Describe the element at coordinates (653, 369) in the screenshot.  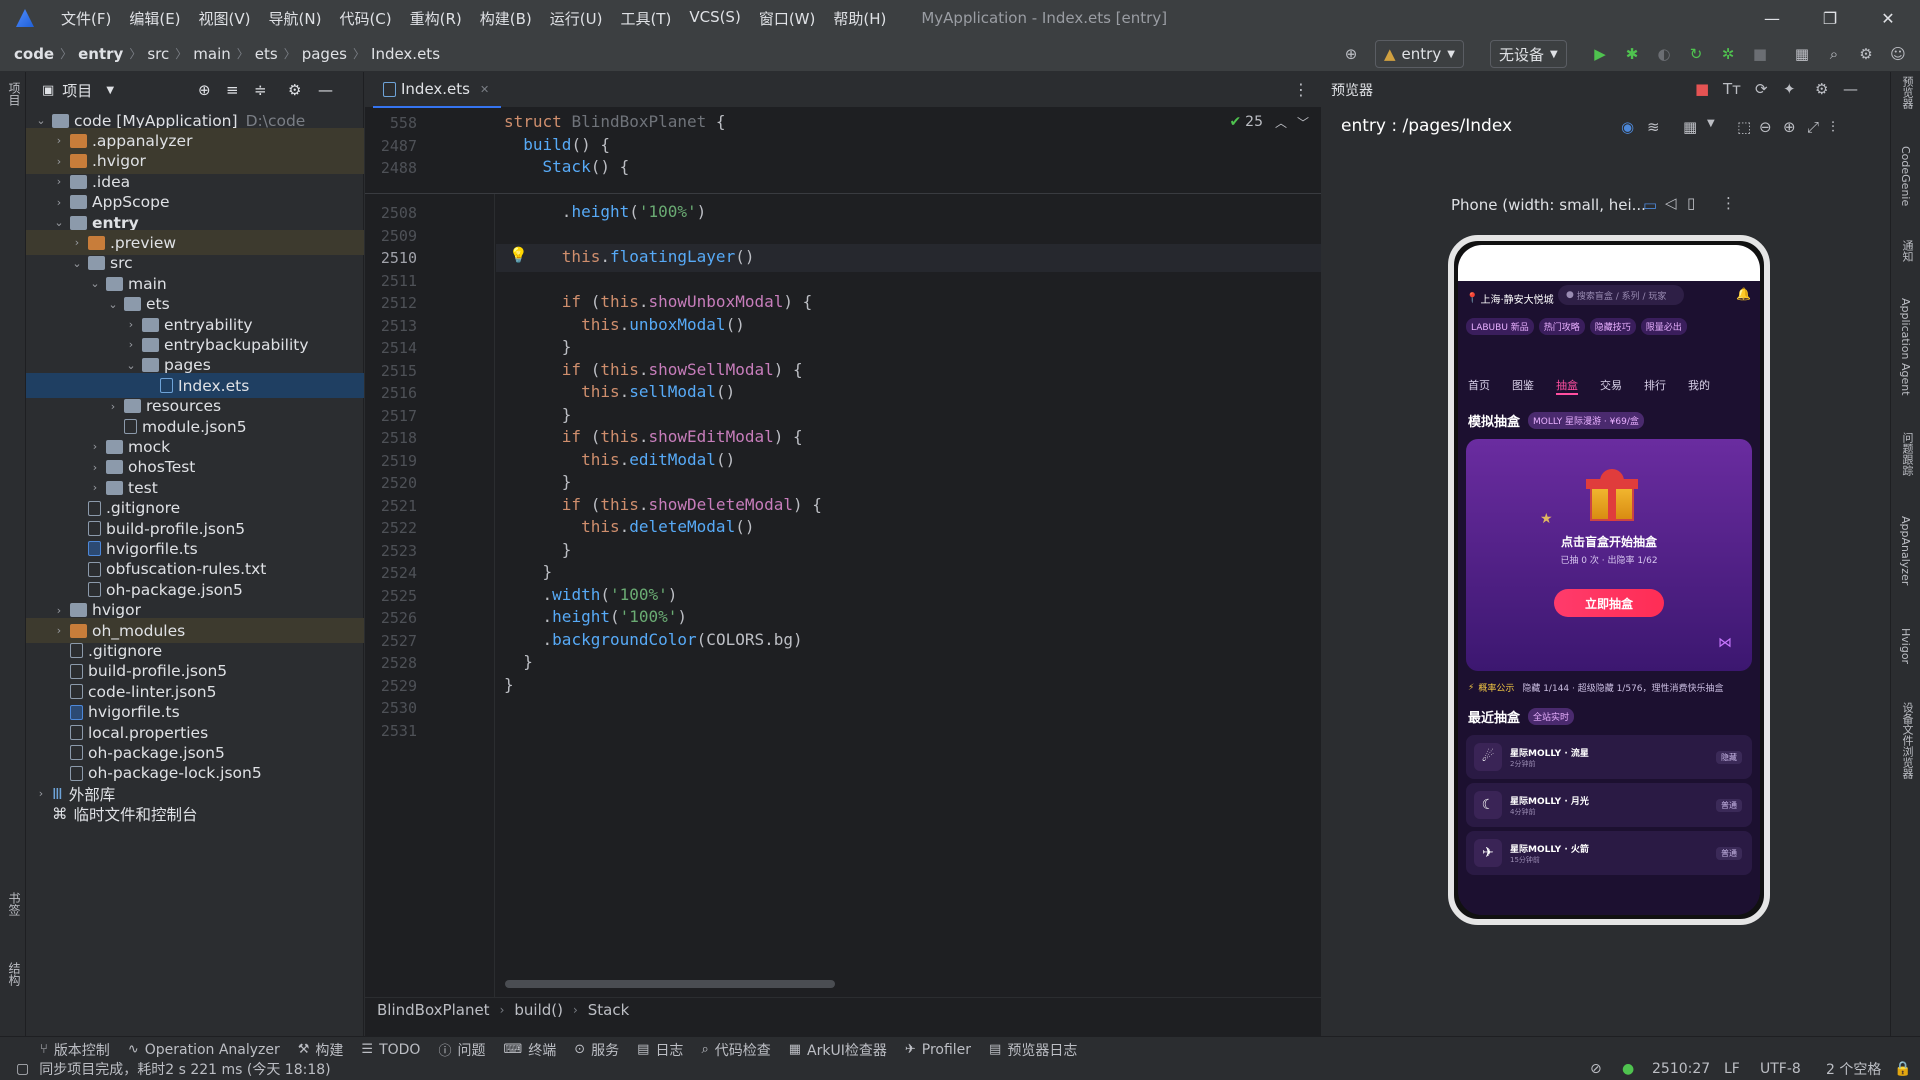
I see `code-line: if (this.showSellModal) {` at that location.